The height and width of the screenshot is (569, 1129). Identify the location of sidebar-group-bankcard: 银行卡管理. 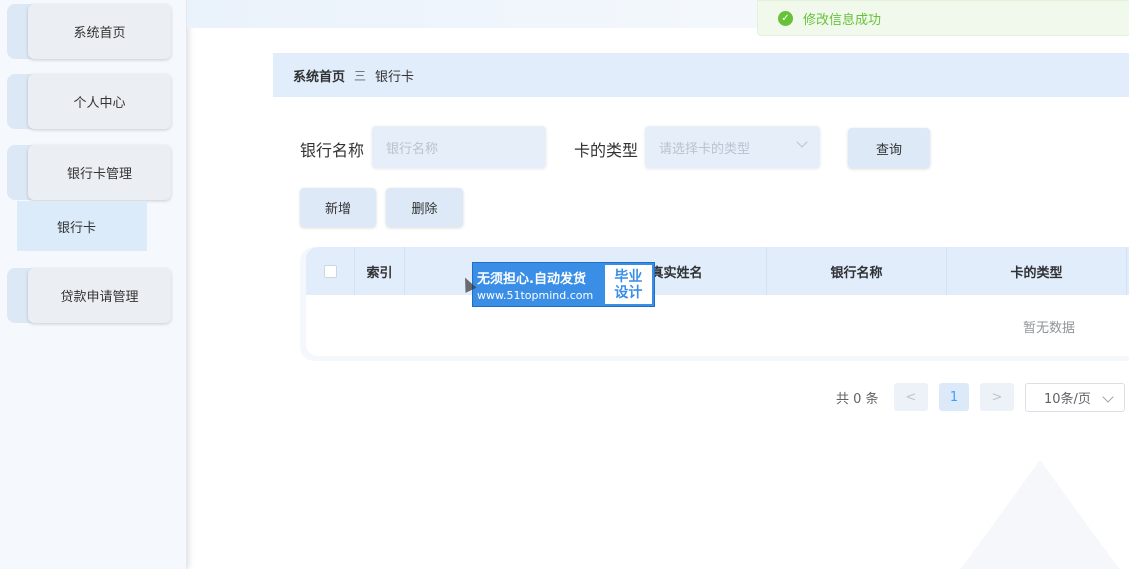
(89, 172).